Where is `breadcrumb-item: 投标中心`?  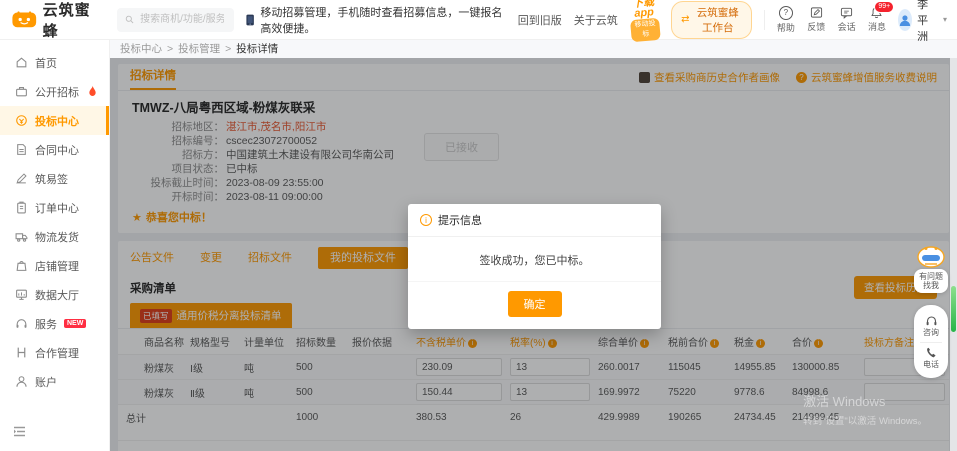 breadcrumb-item: 投标中心 is located at coordinates (141, 49).